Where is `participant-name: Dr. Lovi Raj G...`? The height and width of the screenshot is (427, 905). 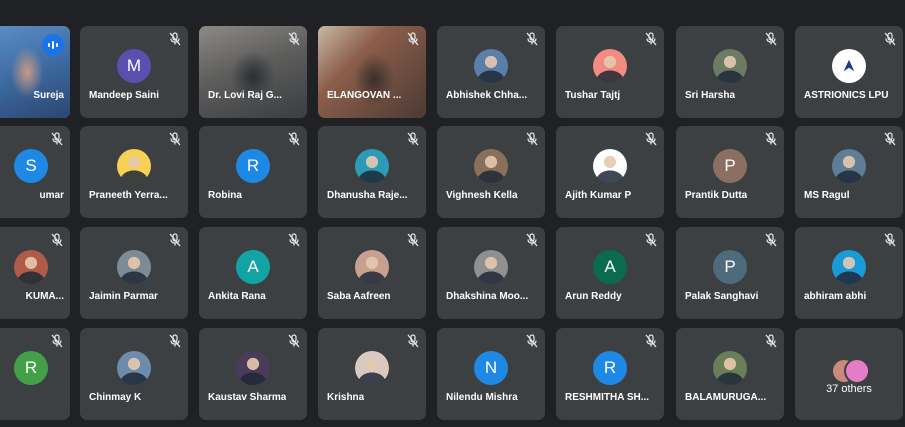
participant-name: Dr. Lovi Raj G... is located at coordinates (245, 95).